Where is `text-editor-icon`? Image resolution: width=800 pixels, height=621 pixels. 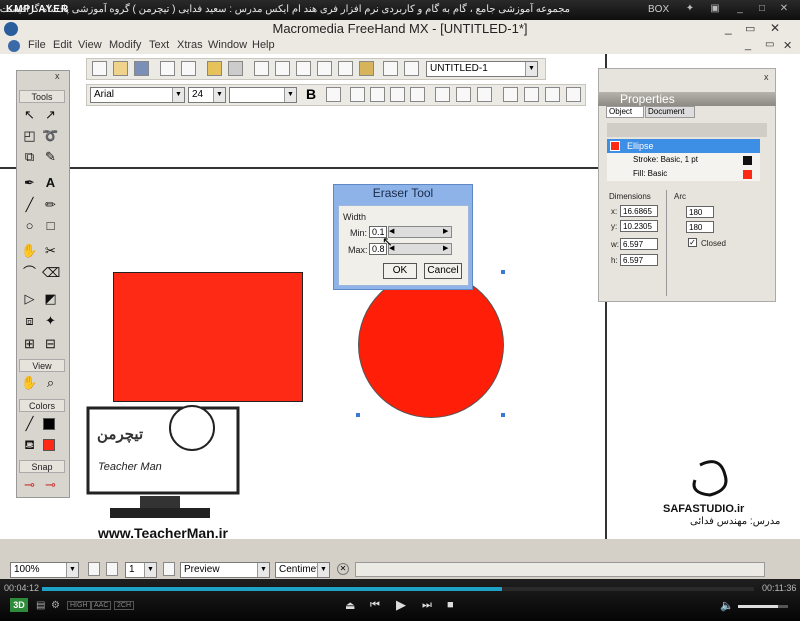
text-editor-icon is located at coordinates (573, 94).